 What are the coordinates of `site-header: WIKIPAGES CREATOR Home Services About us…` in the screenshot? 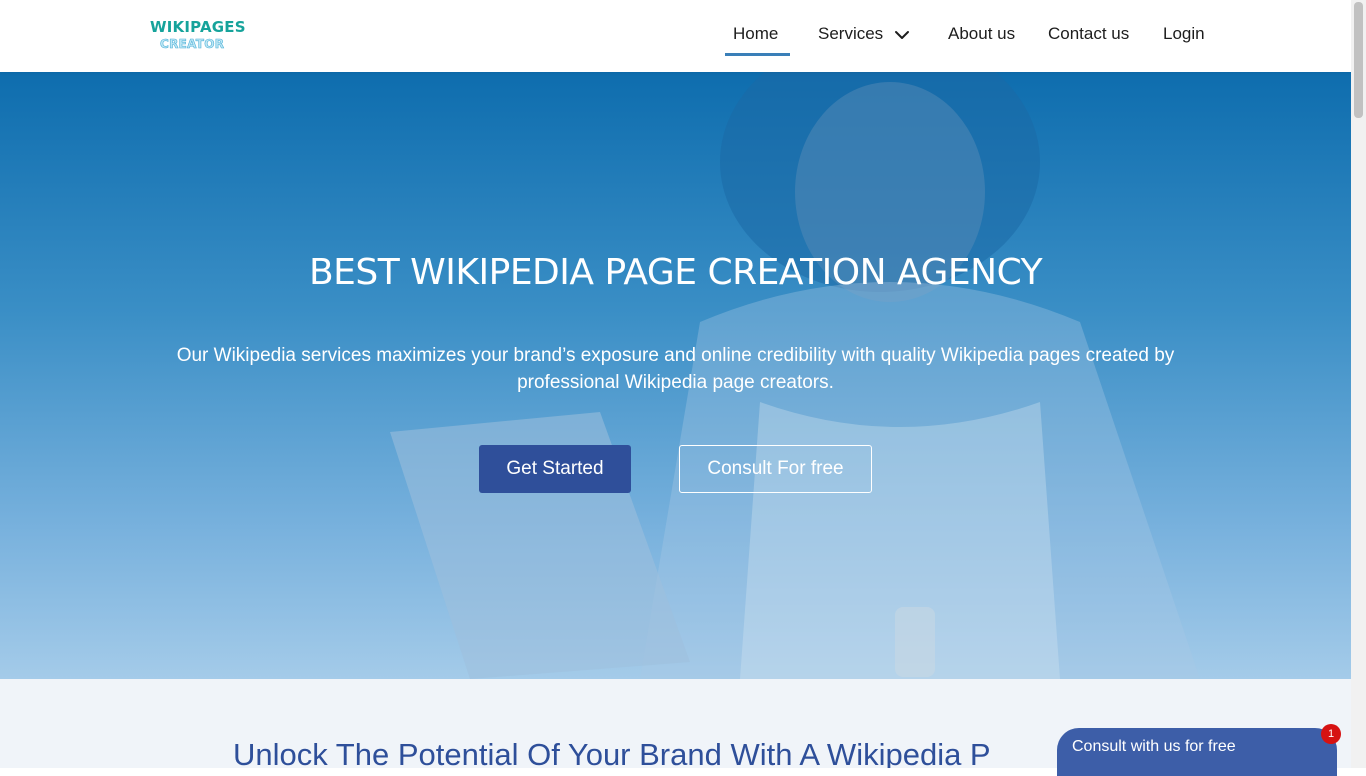 It's located at (675, 36).